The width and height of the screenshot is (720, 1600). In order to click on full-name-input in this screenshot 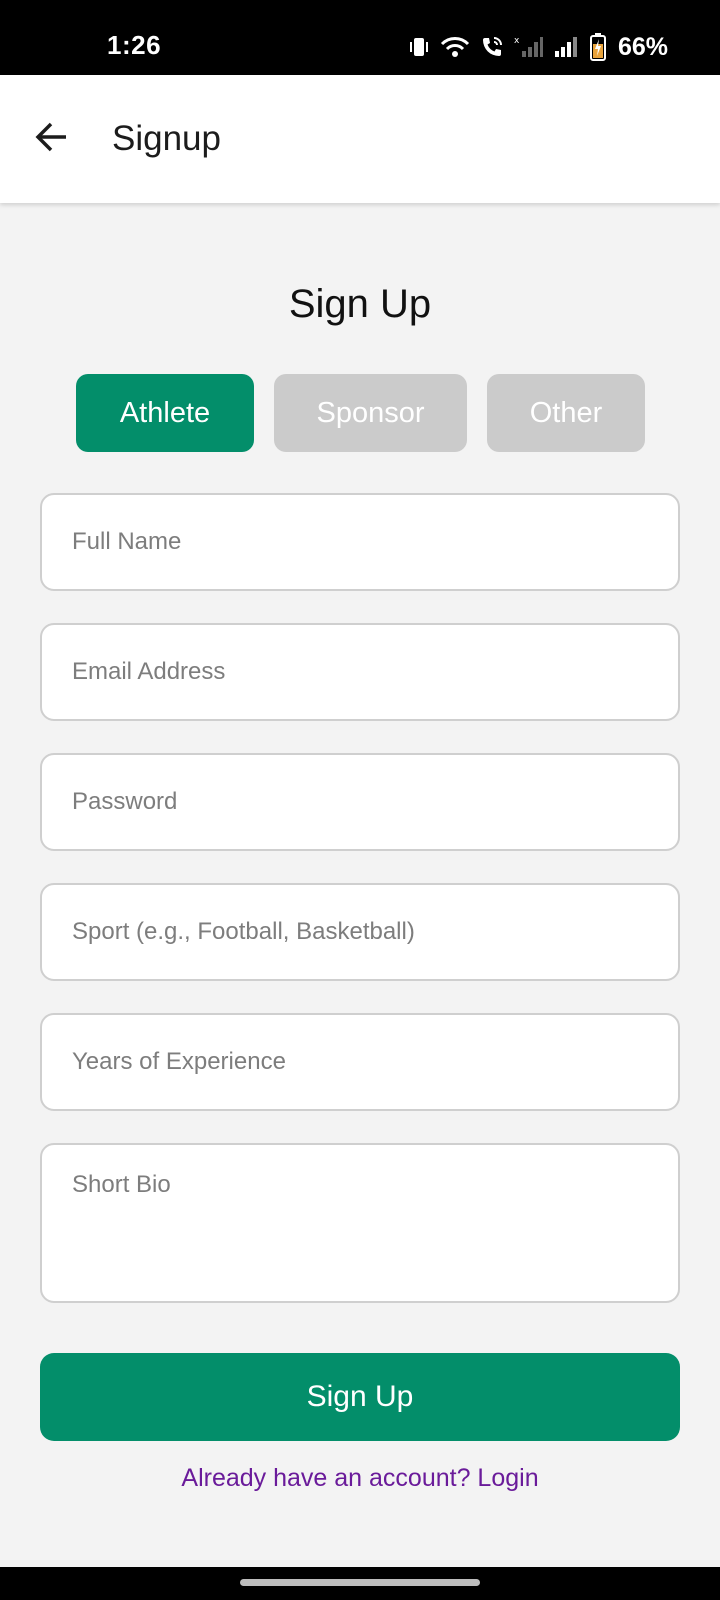, I will do `click(360, 542)`.